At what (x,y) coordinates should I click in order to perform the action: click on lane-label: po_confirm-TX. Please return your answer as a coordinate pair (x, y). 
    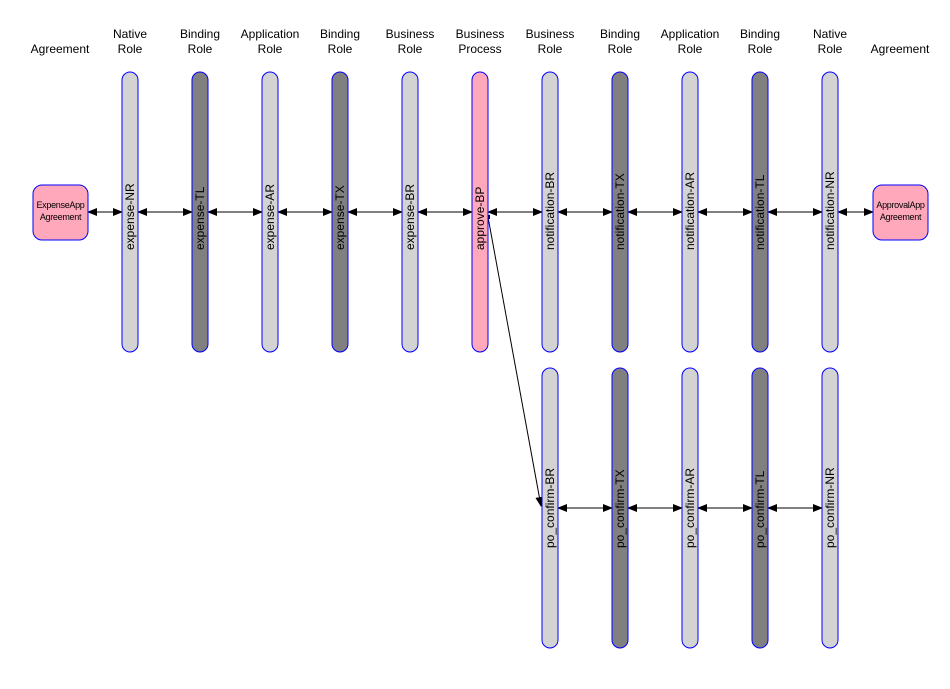
    Looking at the image, I should click on (620, 508).